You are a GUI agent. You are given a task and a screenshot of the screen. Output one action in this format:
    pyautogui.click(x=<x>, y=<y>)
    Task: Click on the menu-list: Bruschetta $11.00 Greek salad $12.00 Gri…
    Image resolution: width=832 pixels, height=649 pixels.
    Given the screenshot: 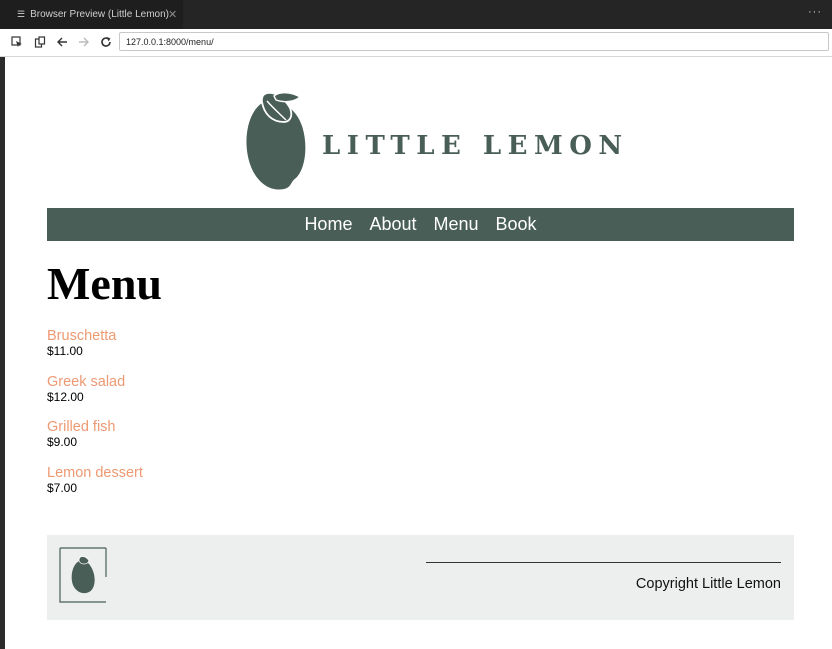 What is the action you would take?
    pyautogui.click(x=95, y=418)
    